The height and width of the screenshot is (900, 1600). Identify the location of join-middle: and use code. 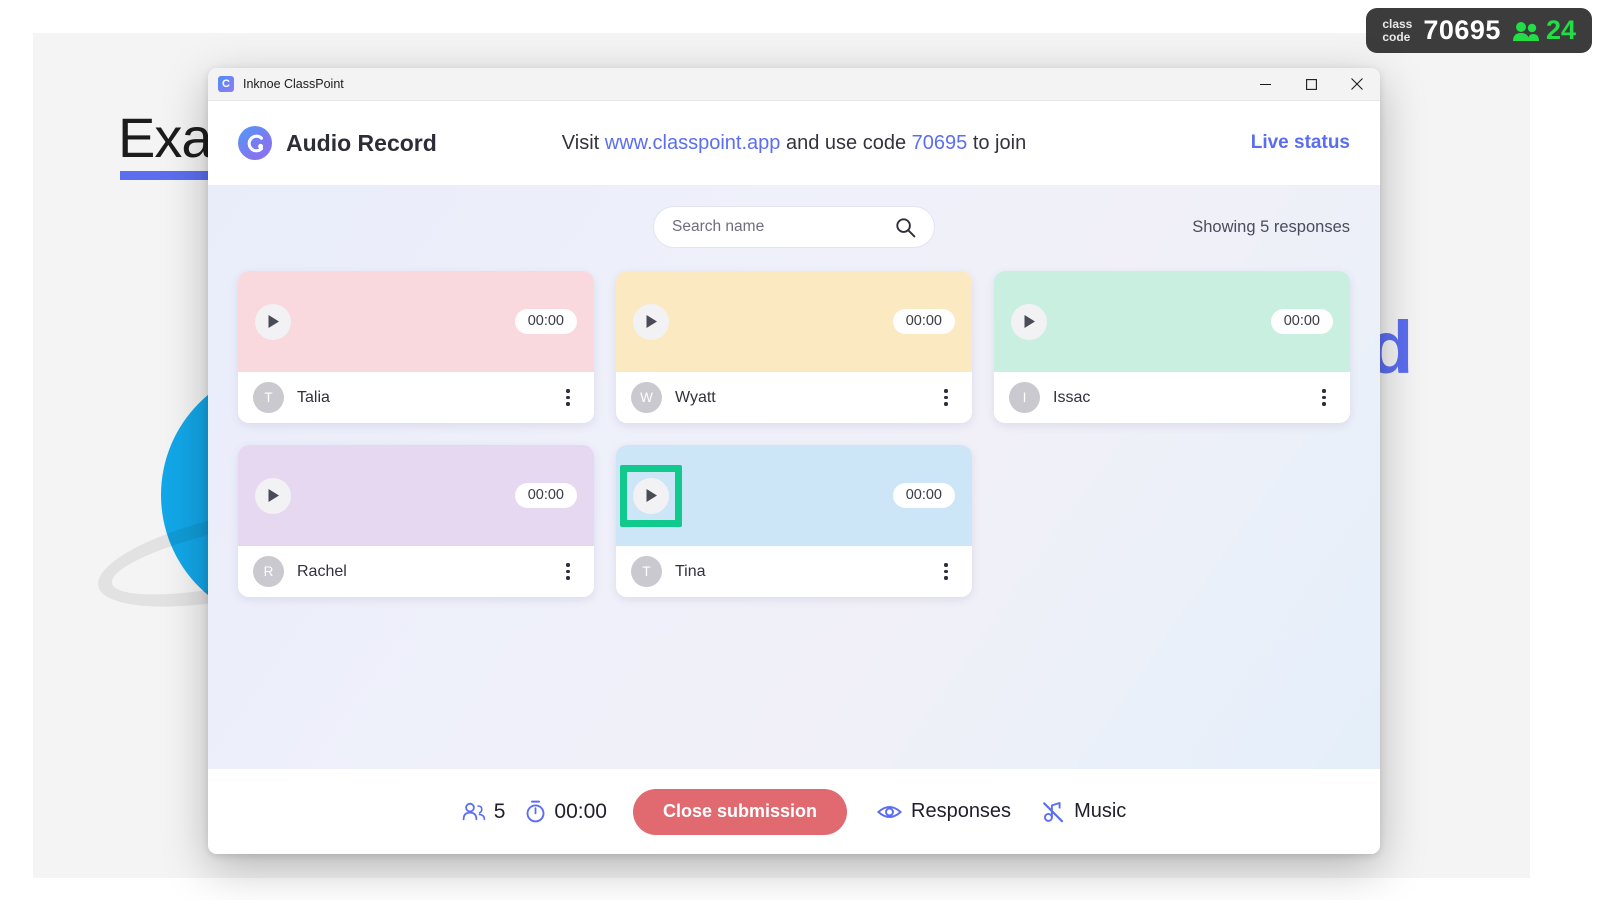
(846, 142).